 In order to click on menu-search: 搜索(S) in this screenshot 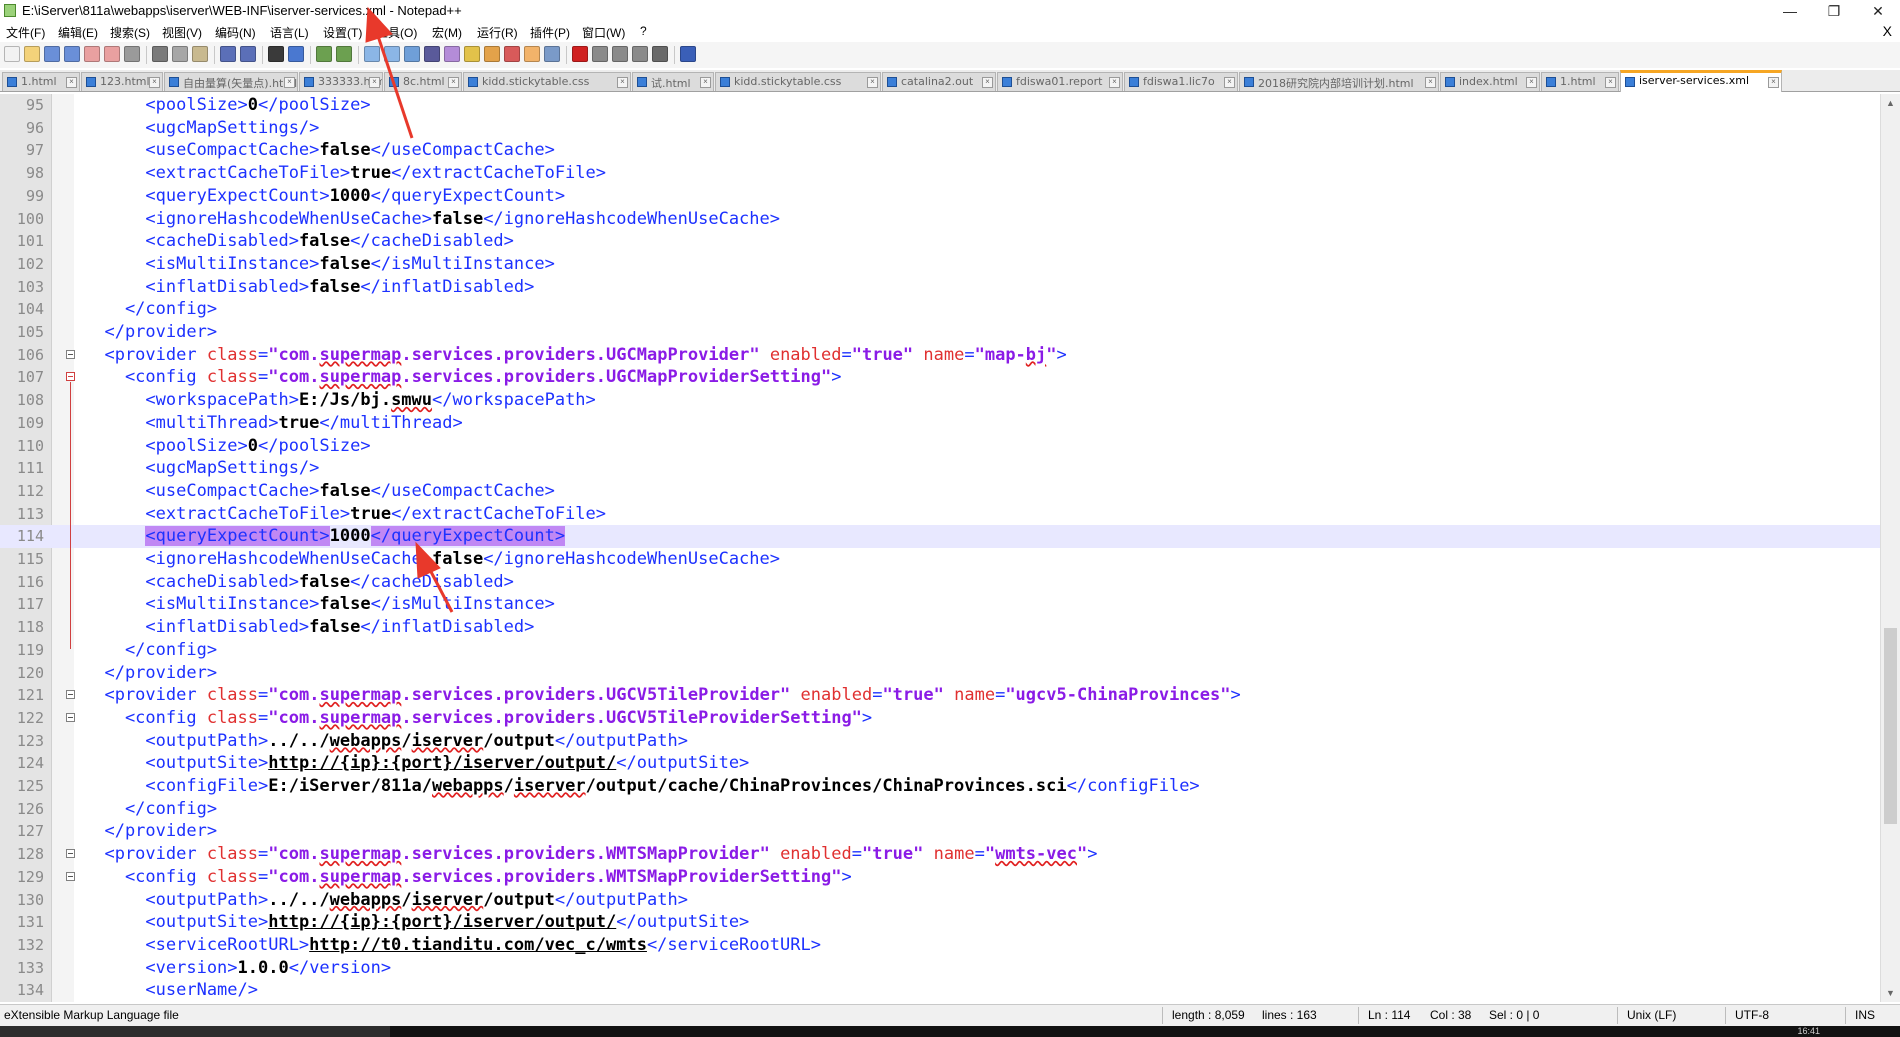, I will do `click(130, 32)`.